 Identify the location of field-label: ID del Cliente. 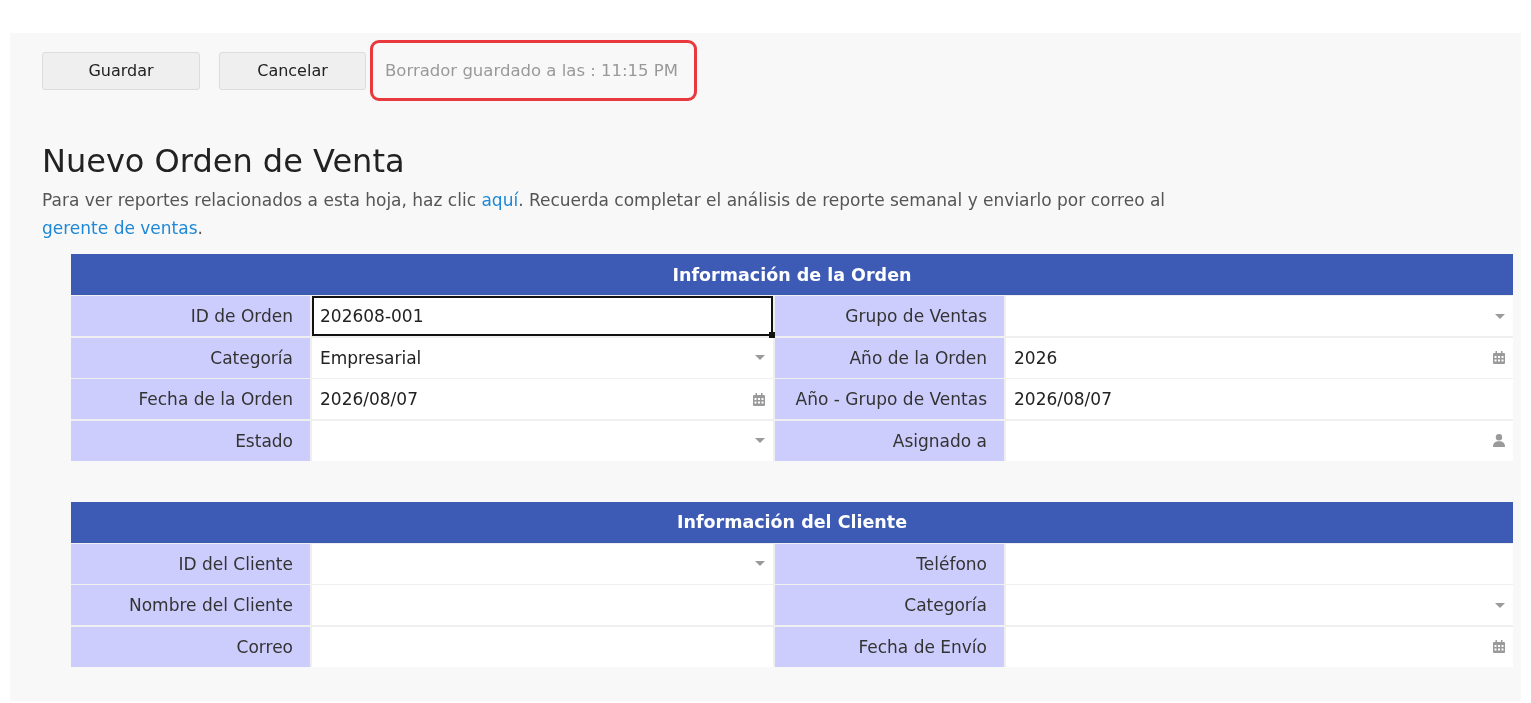
(190, 563).